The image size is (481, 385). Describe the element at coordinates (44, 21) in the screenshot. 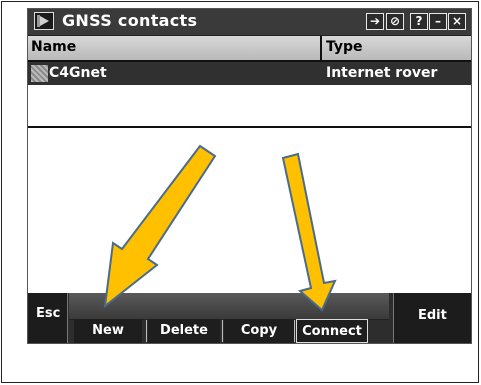

I see `app-icon` at that location.